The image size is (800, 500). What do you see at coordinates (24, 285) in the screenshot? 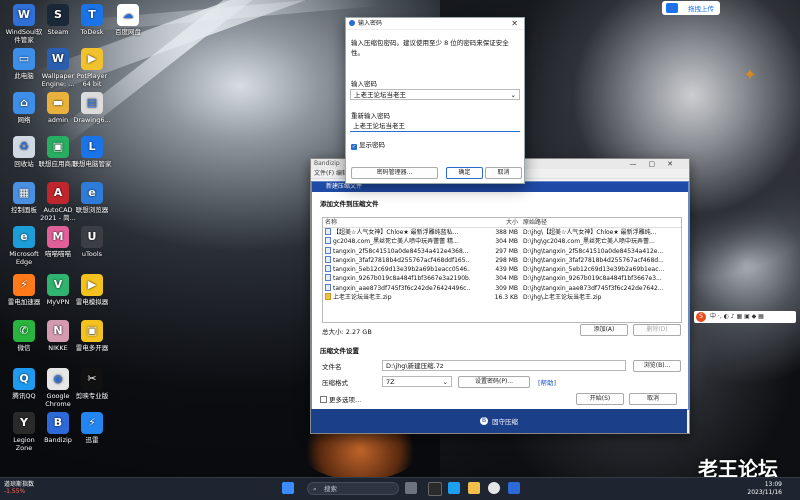
I see `leidian-accelerator-icon: ⚡` at bounding box center [24, 285].